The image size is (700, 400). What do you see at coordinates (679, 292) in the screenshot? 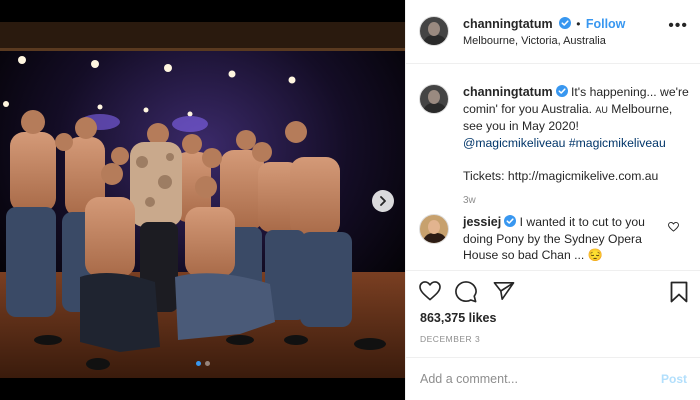
I see `bookmark-icon` at bounding box center [679, 292].